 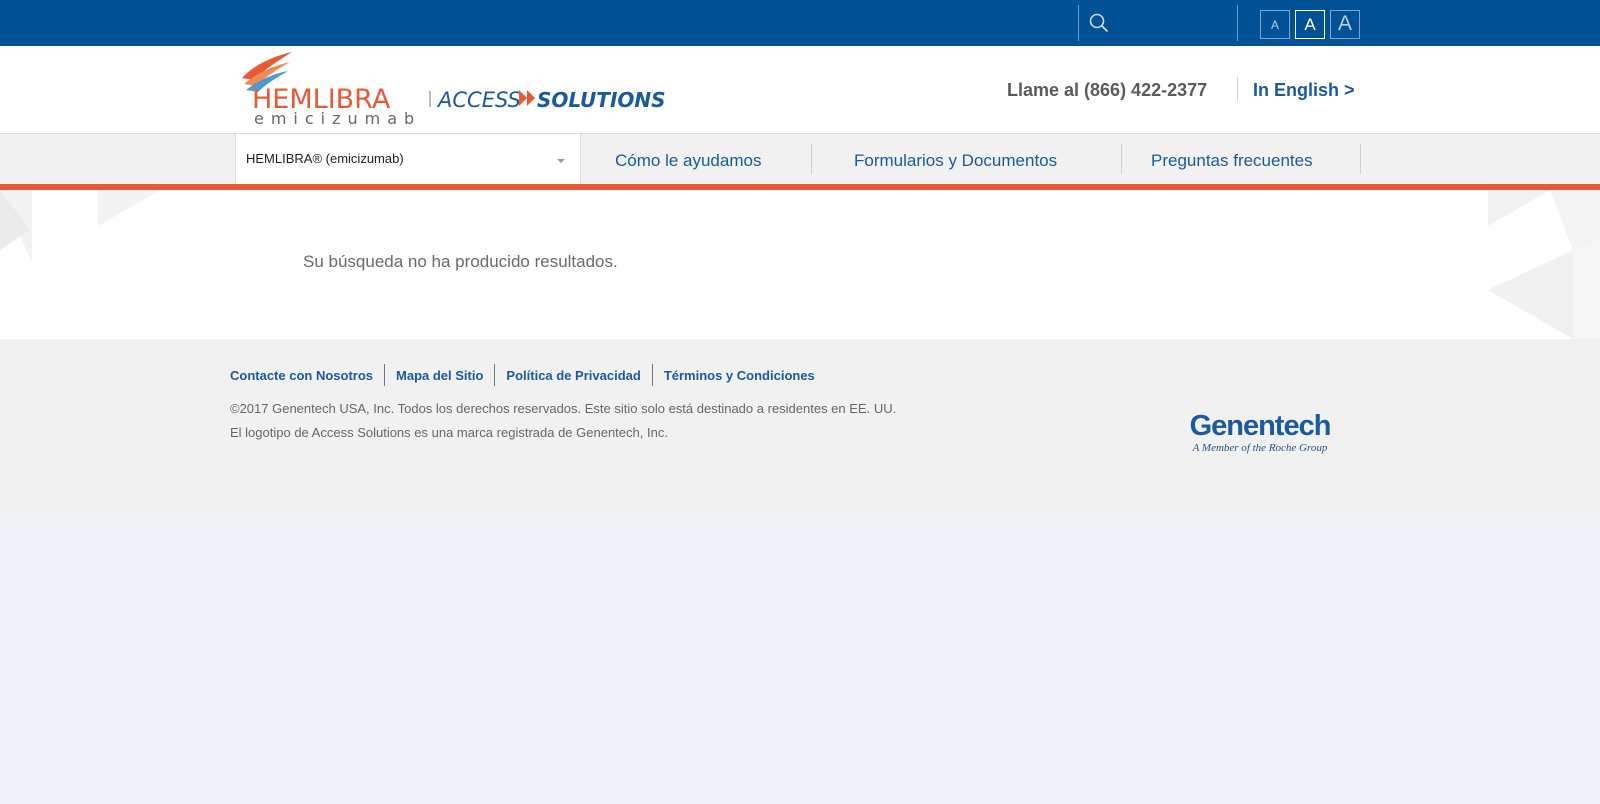 I want to click on footer-link-terms: Términos y Condiciones, so click(x=739, y=375).